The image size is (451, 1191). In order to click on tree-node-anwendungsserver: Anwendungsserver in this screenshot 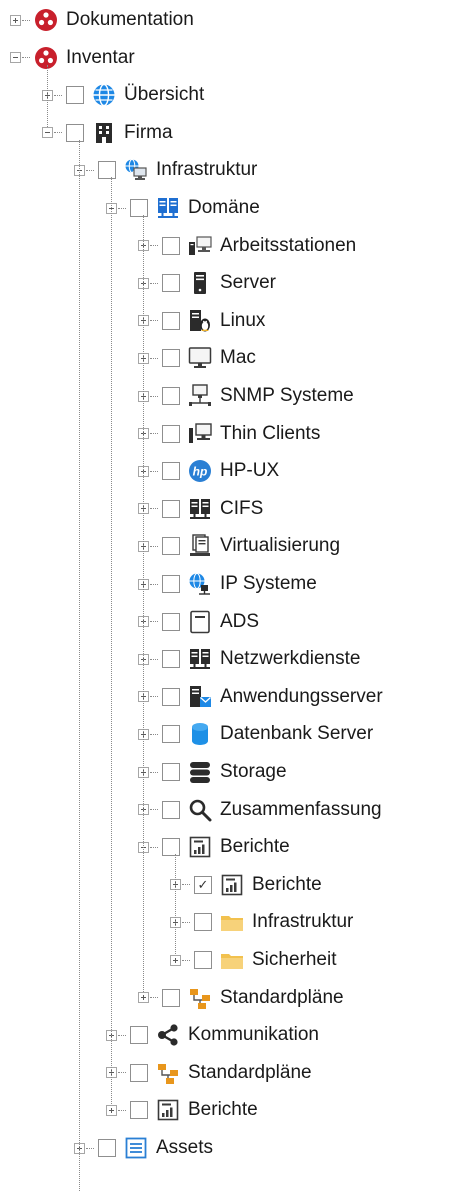, I will do `click(260, 696)`.